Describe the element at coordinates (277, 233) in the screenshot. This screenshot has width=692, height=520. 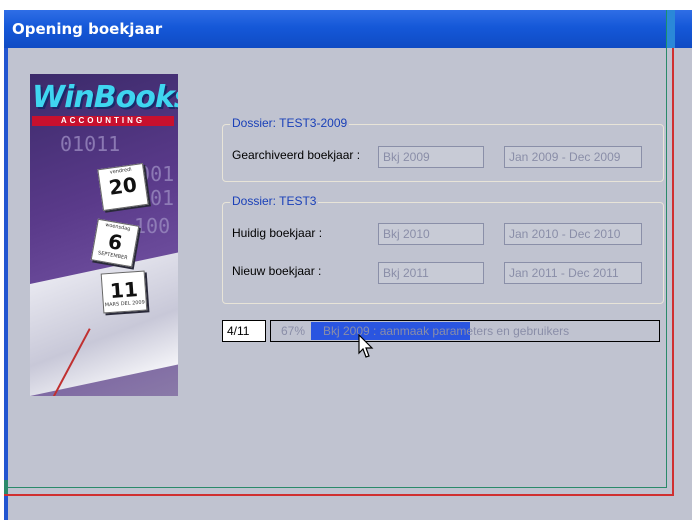
I see `current-year-label: Huidig boekjaar :` at that location.